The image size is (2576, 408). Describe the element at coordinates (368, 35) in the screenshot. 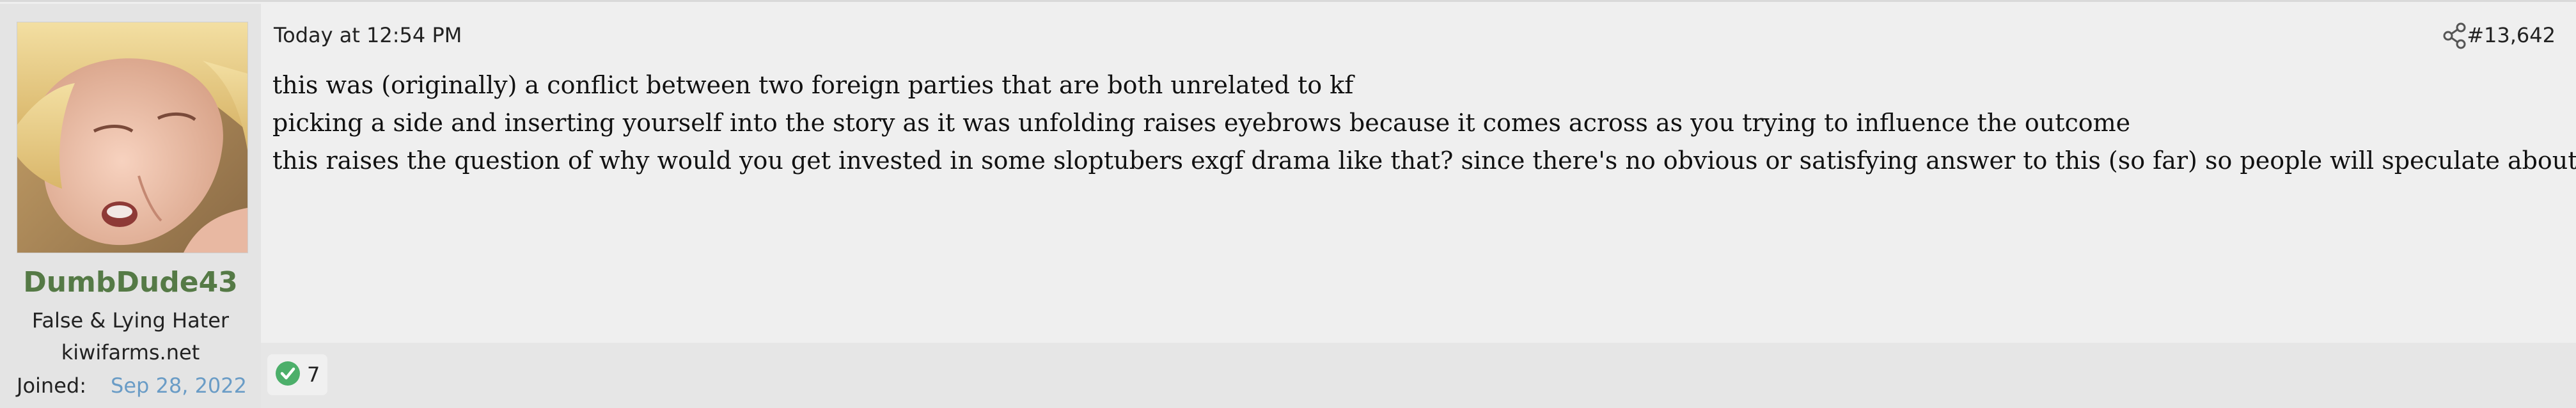

I see `post-timestamp: Today at 12:54 PM` at that location.